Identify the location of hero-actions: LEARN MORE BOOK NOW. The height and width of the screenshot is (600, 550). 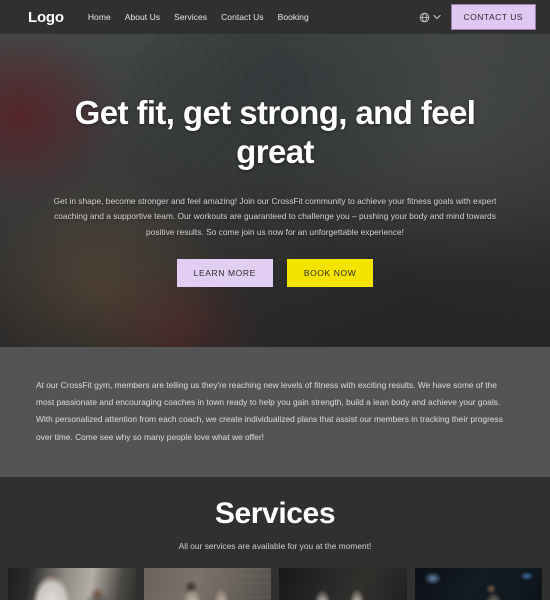
(275, 272).